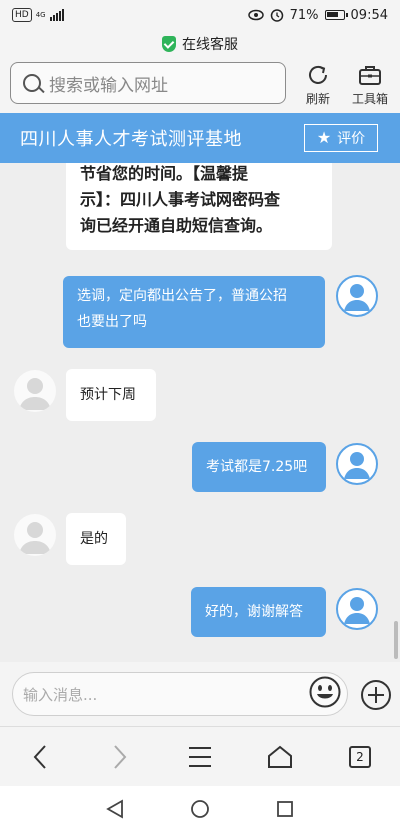  What do you see at coordinates (325, 692) in the screenshot?
I see `emoji-icon` at bounding box center [325, 692].